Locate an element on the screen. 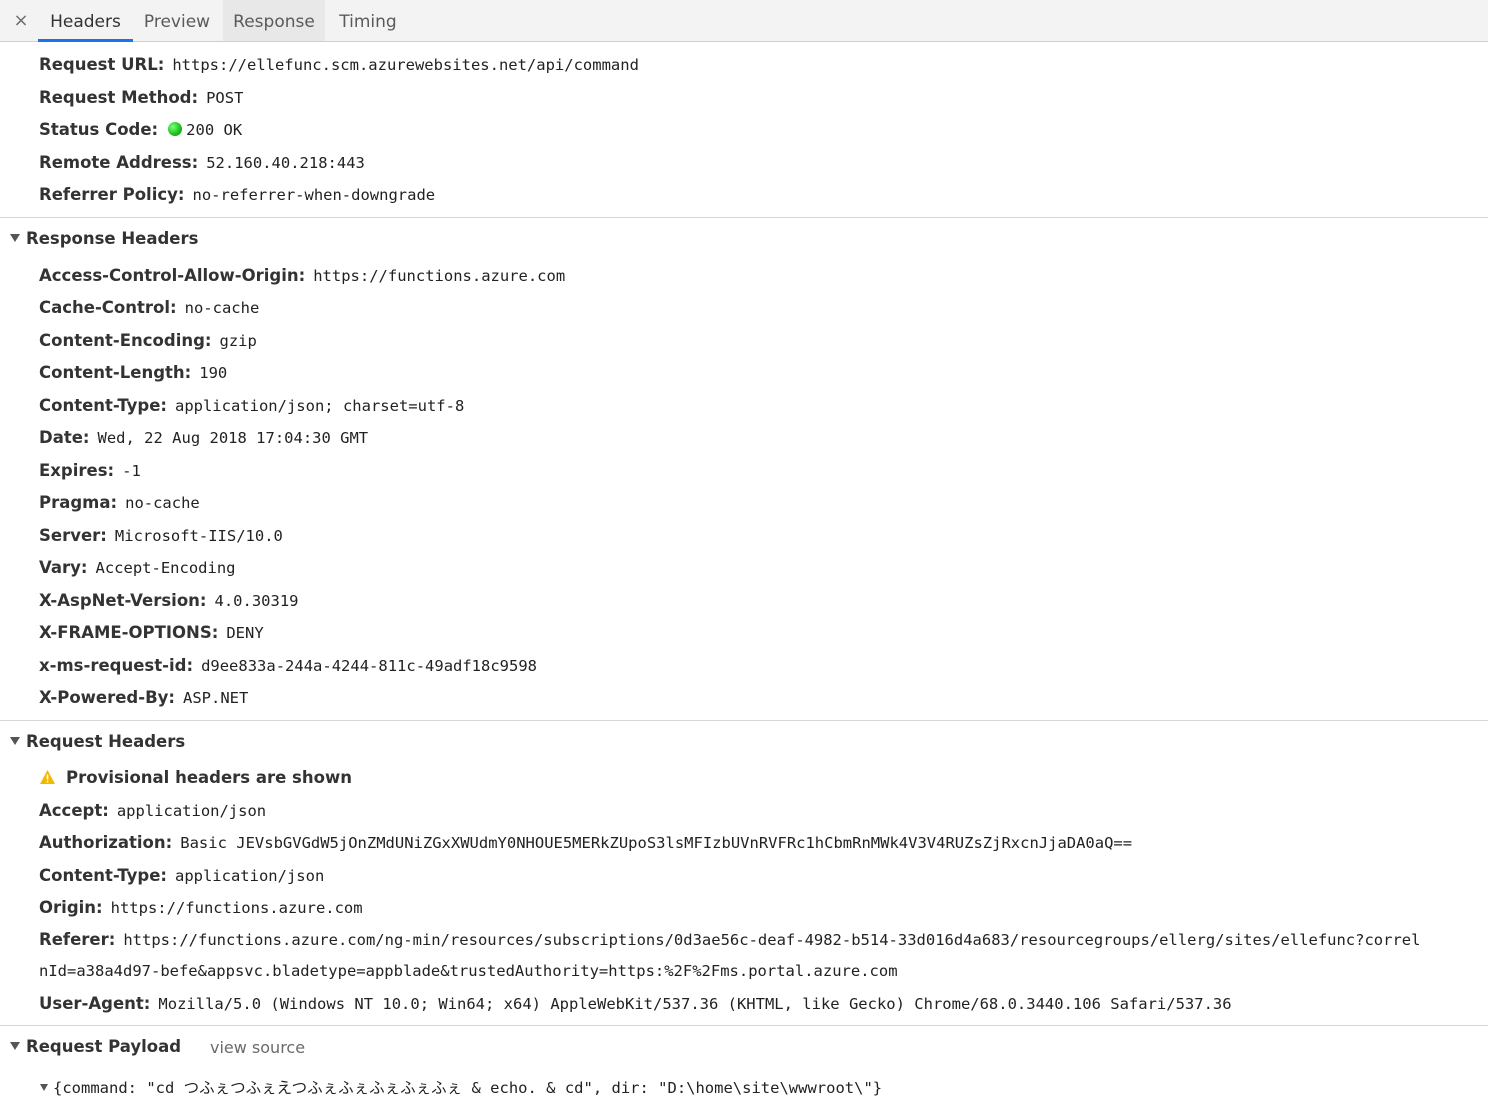 The width and height of the screenshot is (1488, 1101). header-key: User-Agent: is located at coordinates (95, 1003).